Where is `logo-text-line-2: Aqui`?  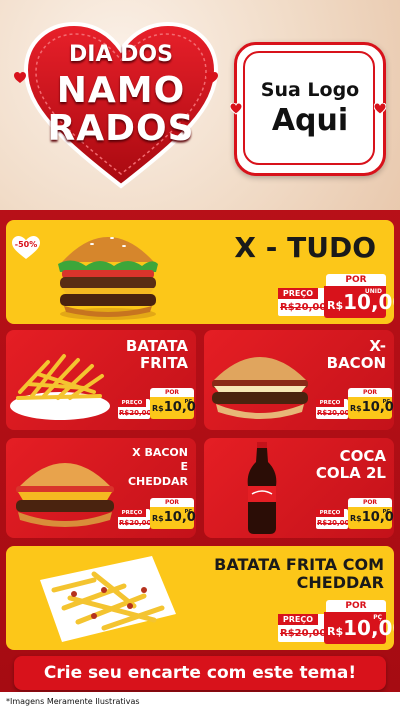
logo-text-line-2: Aqui is located at coordinates (310, 120).